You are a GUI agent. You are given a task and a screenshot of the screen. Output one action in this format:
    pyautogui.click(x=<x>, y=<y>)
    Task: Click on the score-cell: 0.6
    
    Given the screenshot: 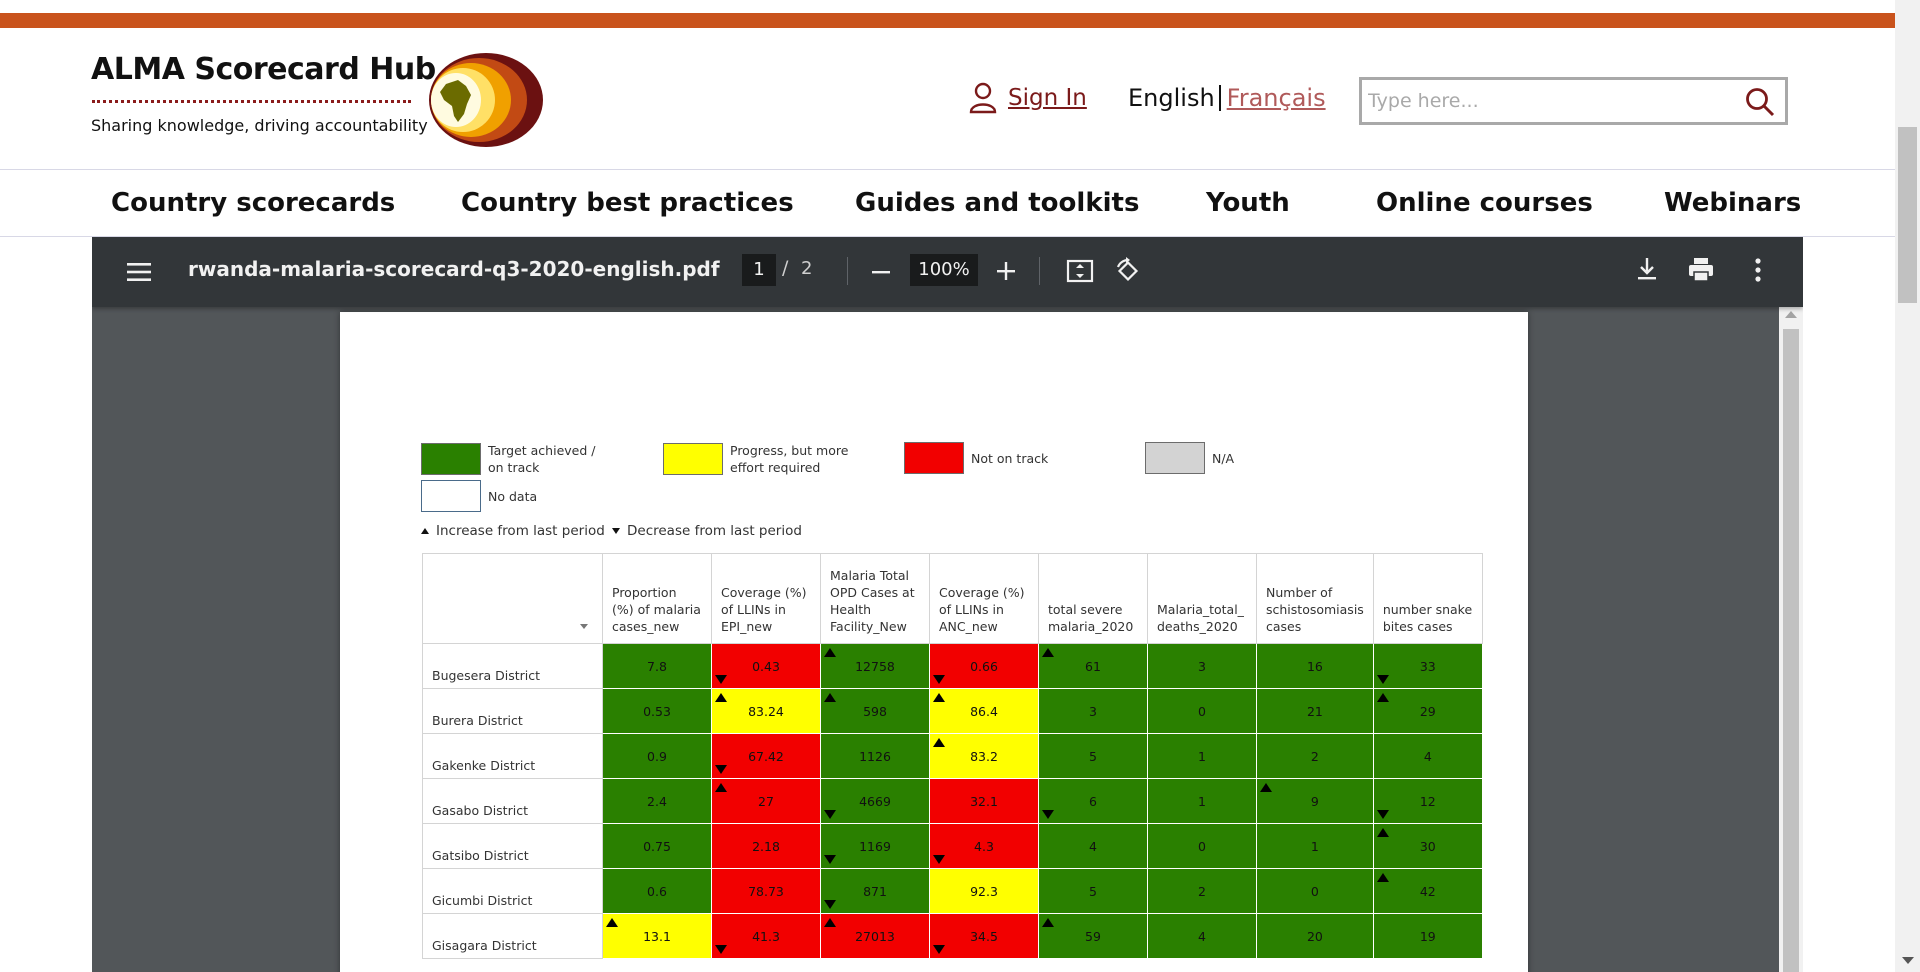 What is the action you would take?
    pyautogui.click(x=657, y=891)
    